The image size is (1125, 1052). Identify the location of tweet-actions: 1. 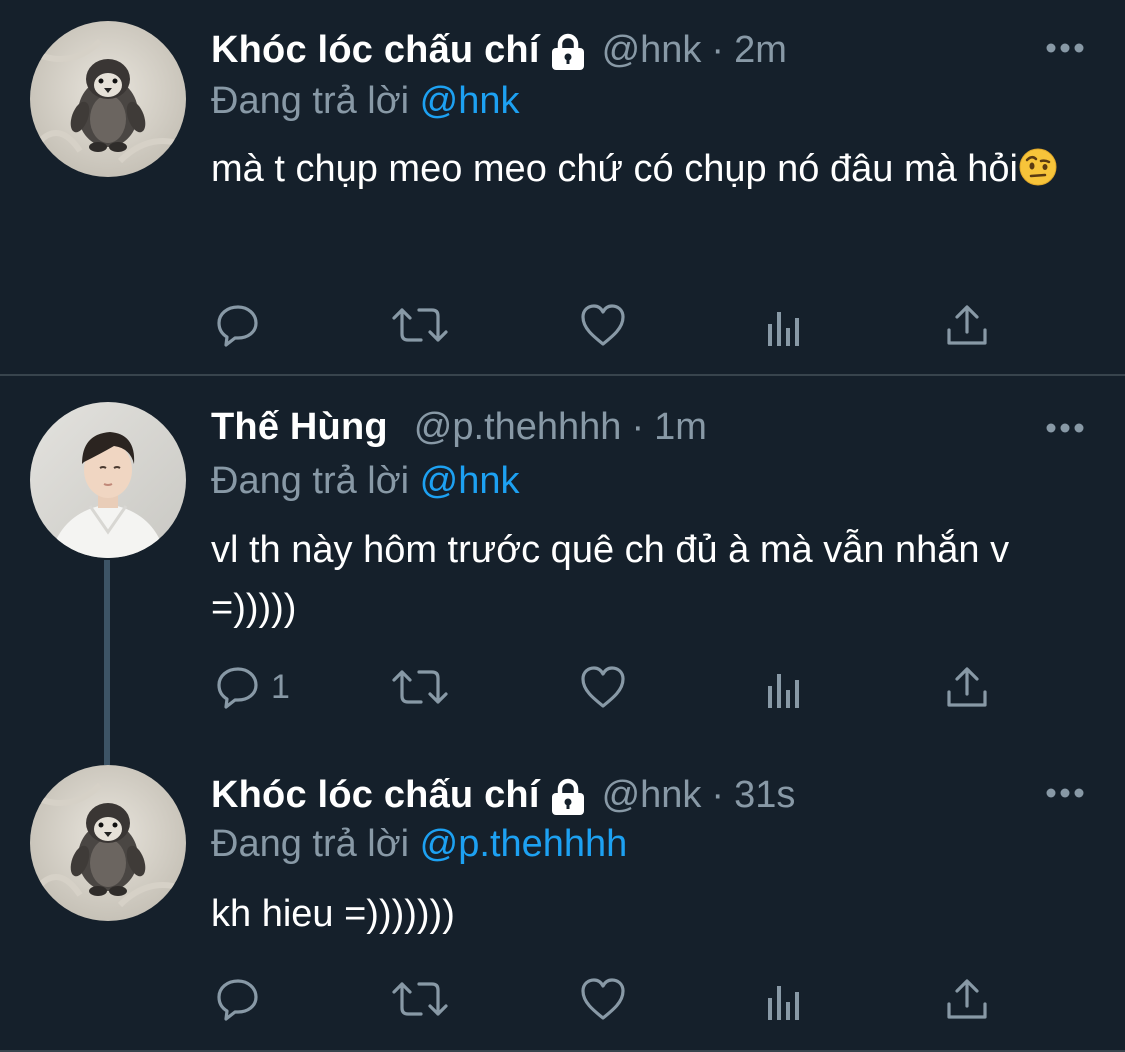
(611, 687).